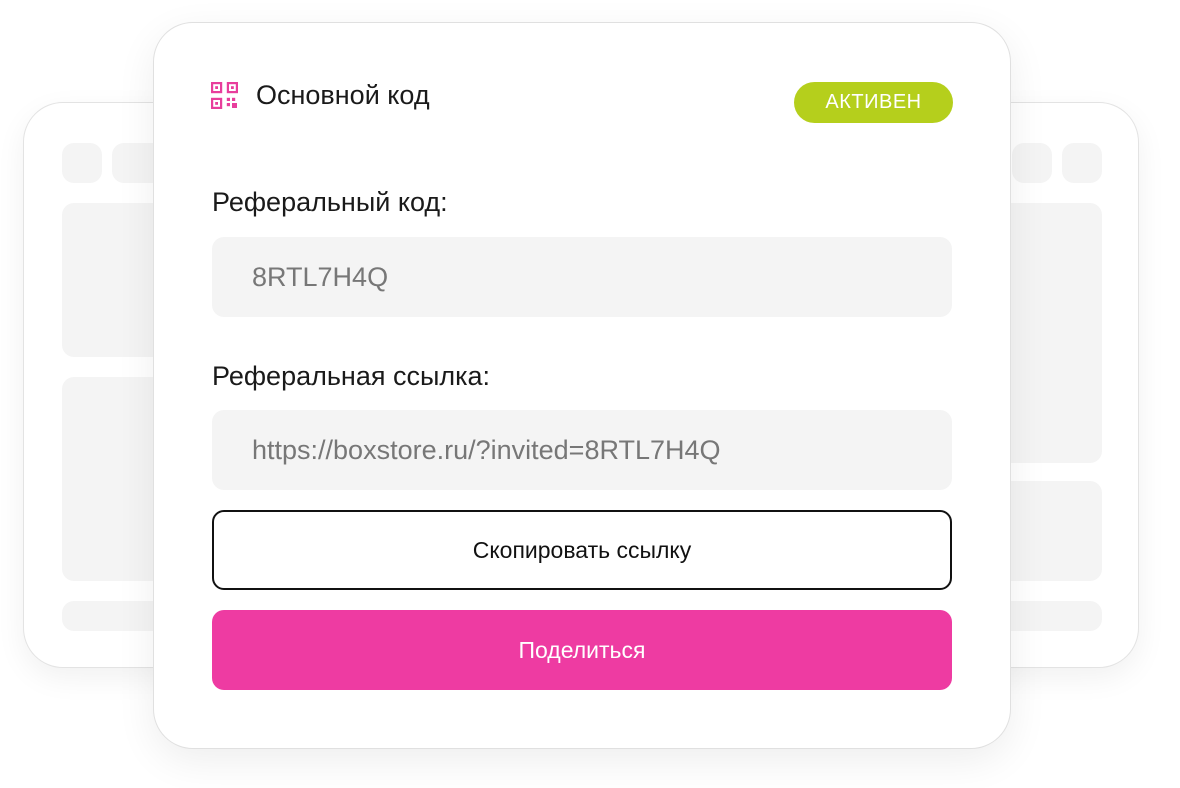  I want to click on qr-code-icon, so click(224, 95).